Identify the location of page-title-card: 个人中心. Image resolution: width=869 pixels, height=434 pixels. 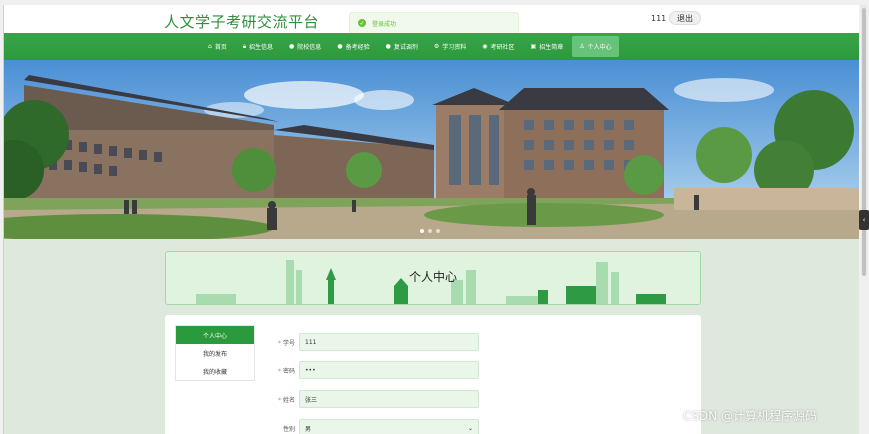
(433, 278).